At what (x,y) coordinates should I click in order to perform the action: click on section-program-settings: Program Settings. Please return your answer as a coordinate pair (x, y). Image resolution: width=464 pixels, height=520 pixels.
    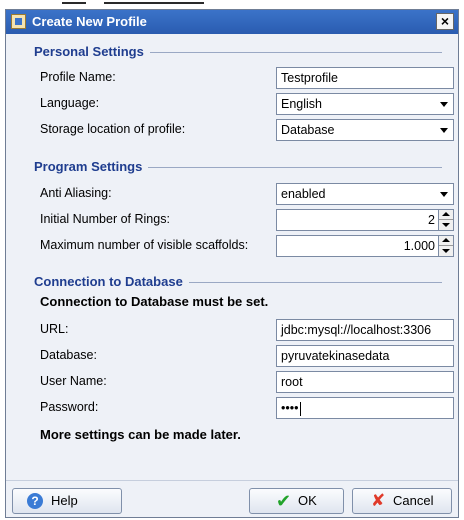
    Looking at the image, I should click on (238, 167).